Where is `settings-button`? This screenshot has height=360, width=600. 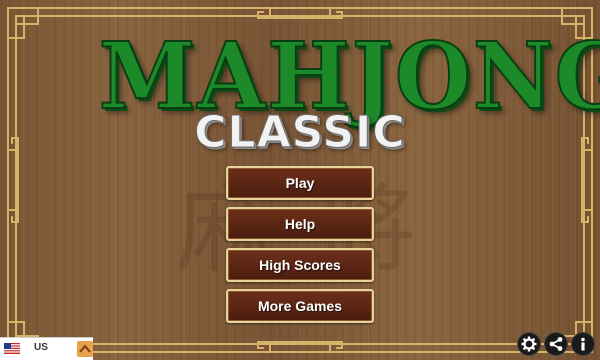 settings-button is located at coordinates (529, 344).